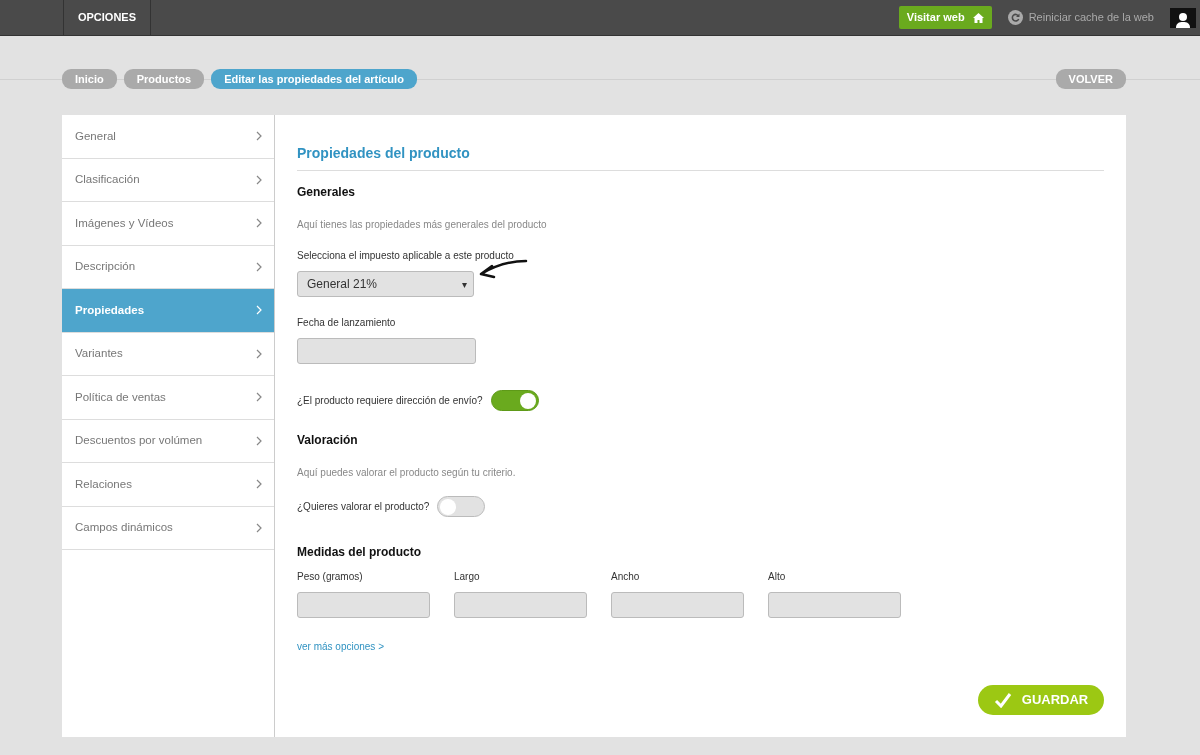  Describe the element at coordinates (359, 552) in the screenshot. I see `section-heading: Medidas del producto` at that location.